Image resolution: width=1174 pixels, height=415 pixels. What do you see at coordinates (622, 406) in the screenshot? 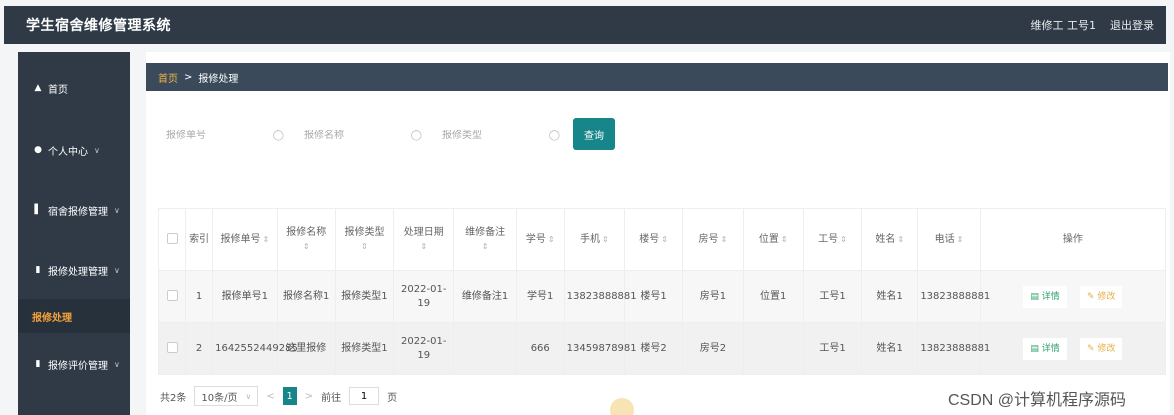
I see `floating-button` at bounding box center [622, 406].